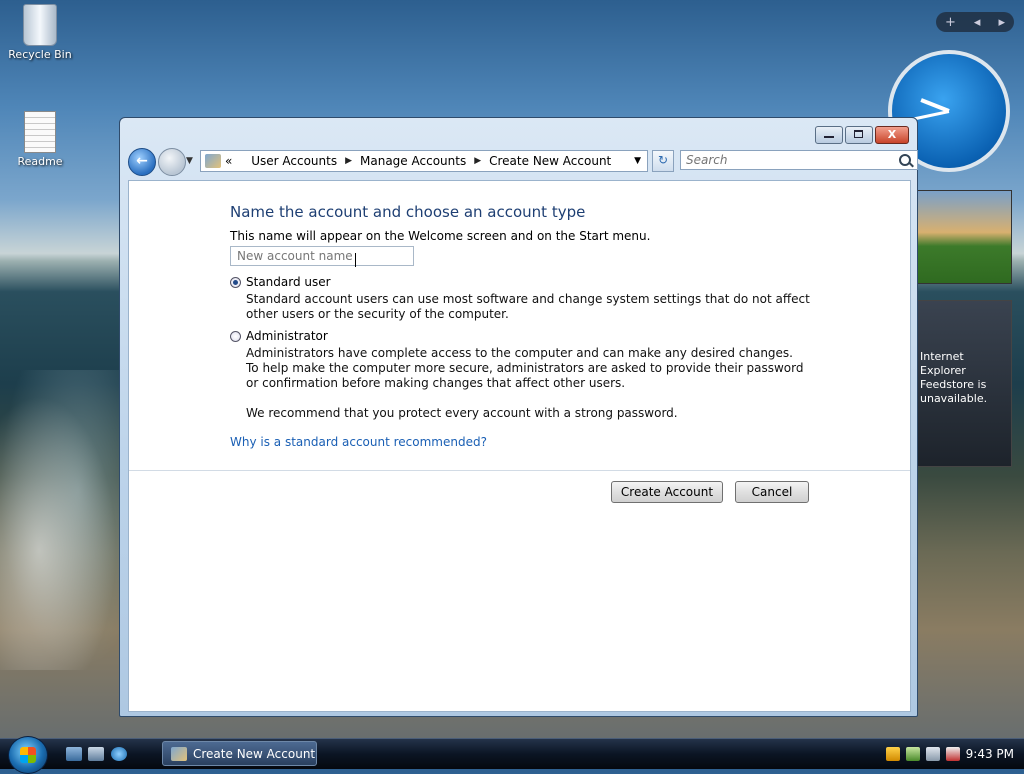 The width and height of the screenshot is (1024, 774). Describe the element at coordinates (235, 336) in the screenshot. I see `administrator-radio` at that location.